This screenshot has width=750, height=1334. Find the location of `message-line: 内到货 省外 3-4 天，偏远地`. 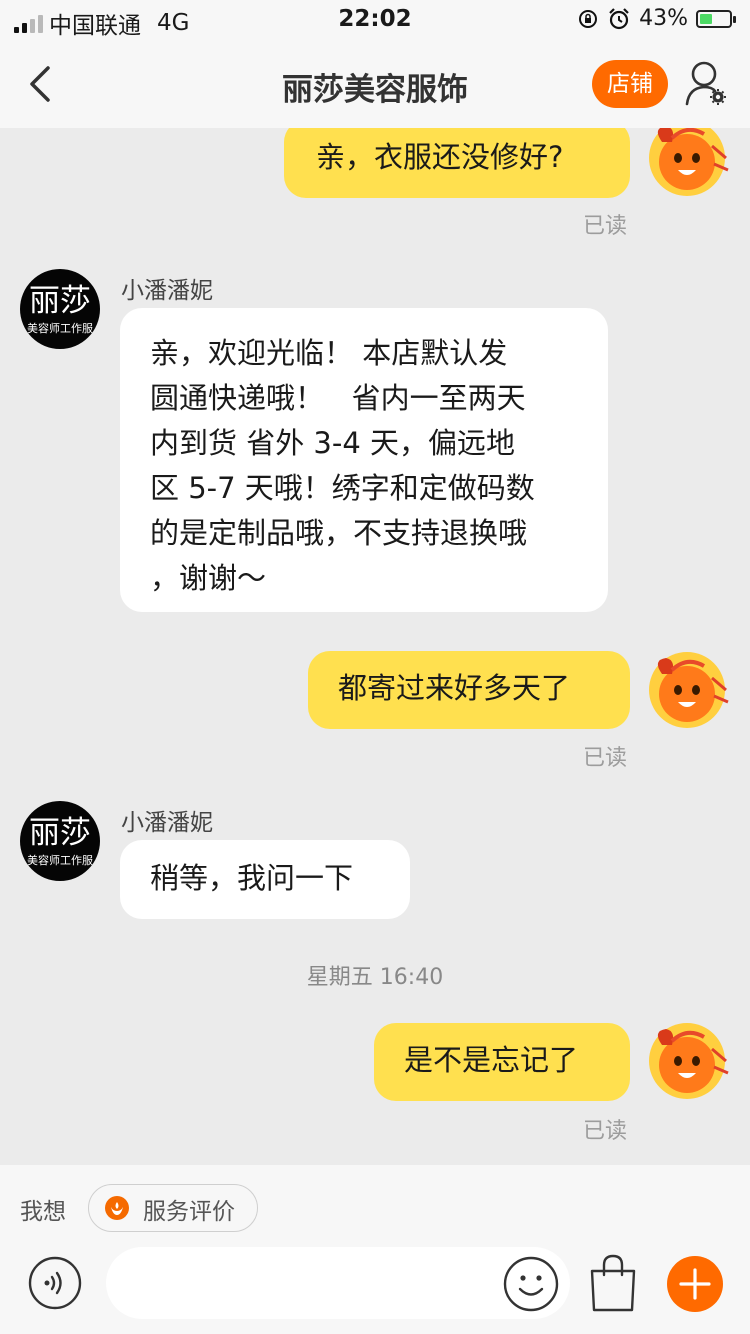

message-line: 内到货 省外 3-4 天，偏远地 is located at coordinates (333, 443).